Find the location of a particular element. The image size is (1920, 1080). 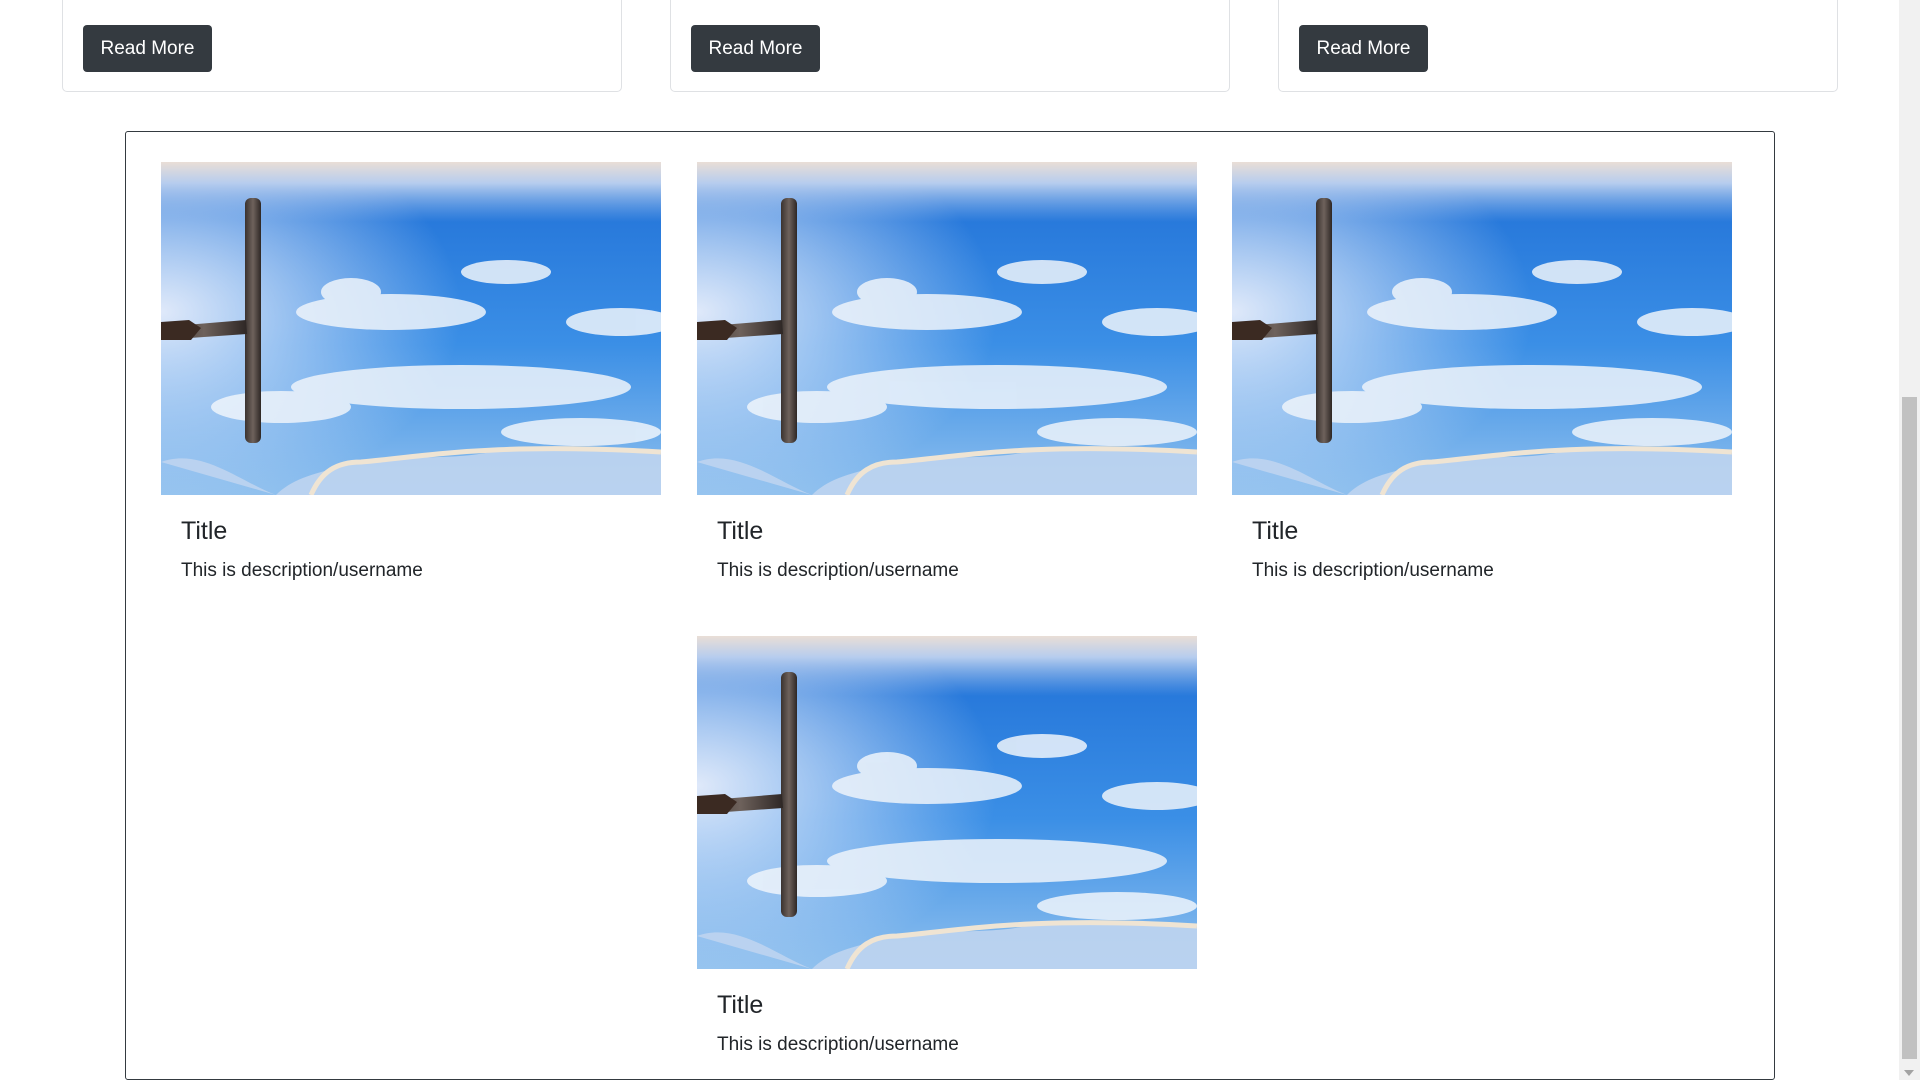

vertical-scrollbar is located at coordinates (1909, 540).